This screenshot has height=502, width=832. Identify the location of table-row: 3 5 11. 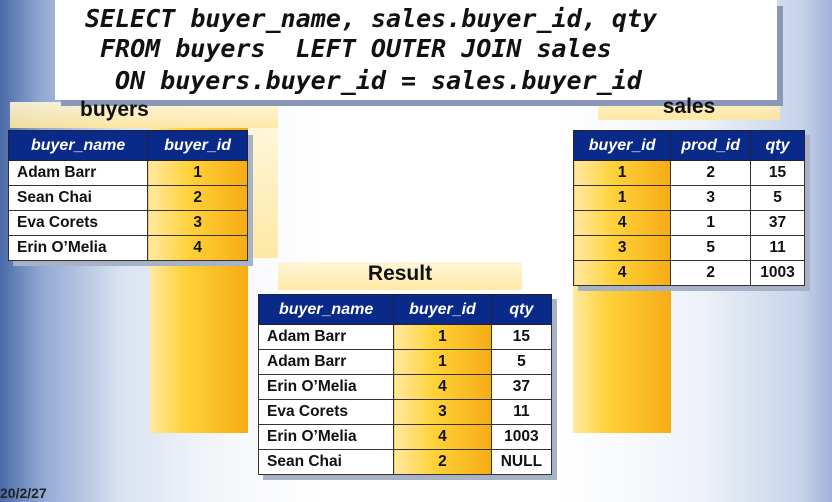
(688, 248).